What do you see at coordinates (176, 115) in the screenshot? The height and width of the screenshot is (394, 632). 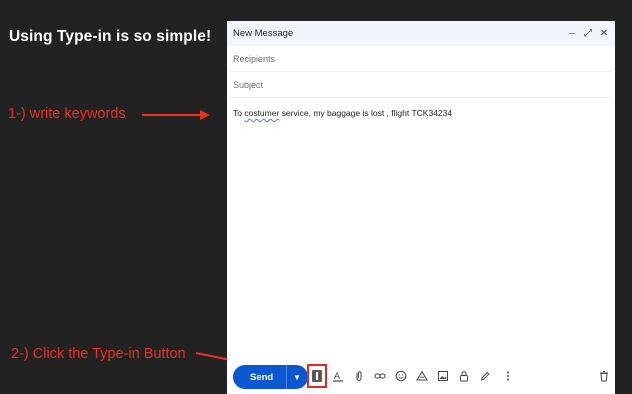 I see `arrow-to-body` at bounding box center [176, 115].